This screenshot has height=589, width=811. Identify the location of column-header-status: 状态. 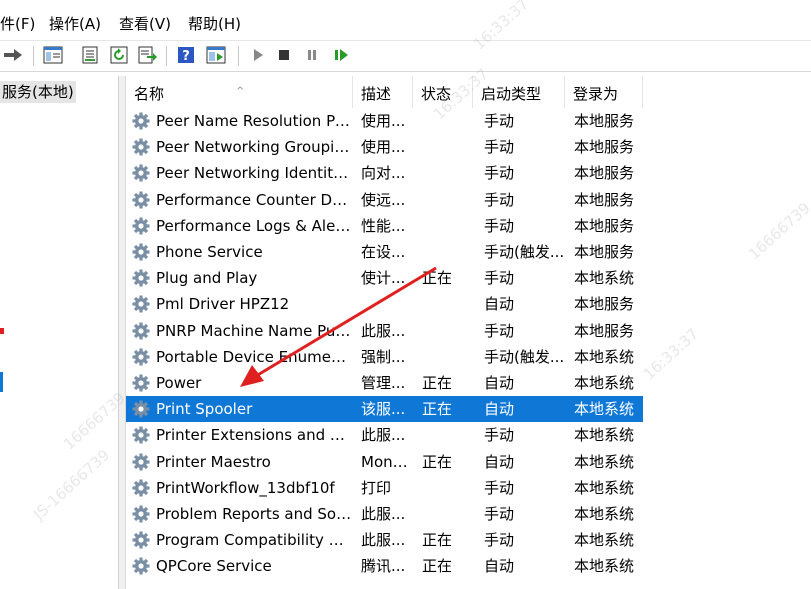
(443, 92).